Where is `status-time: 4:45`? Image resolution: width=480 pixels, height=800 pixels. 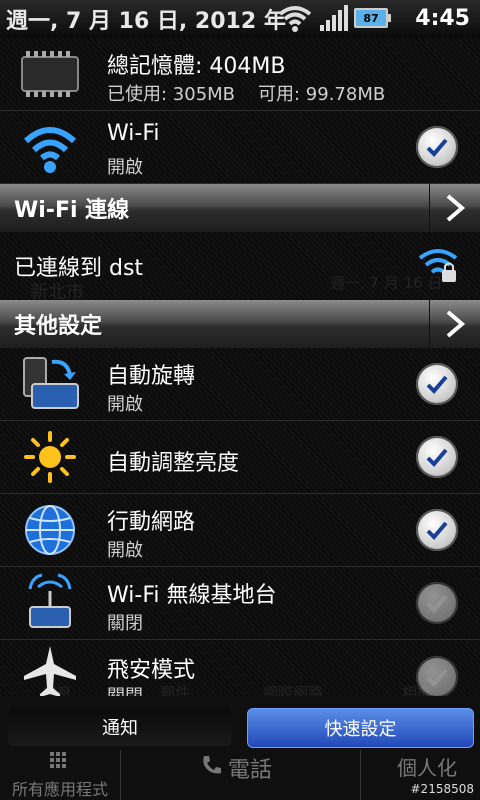 status-time: 4:45 is located at coordinates (442, 18).